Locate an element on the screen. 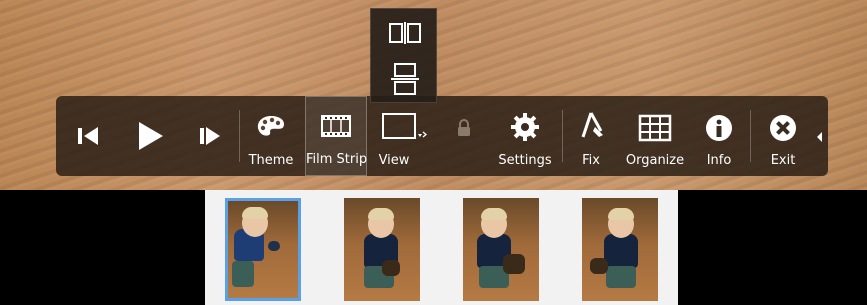 The height and width of the screenshot is (305, 867). palette-icon is located at coordinates (270, 126).